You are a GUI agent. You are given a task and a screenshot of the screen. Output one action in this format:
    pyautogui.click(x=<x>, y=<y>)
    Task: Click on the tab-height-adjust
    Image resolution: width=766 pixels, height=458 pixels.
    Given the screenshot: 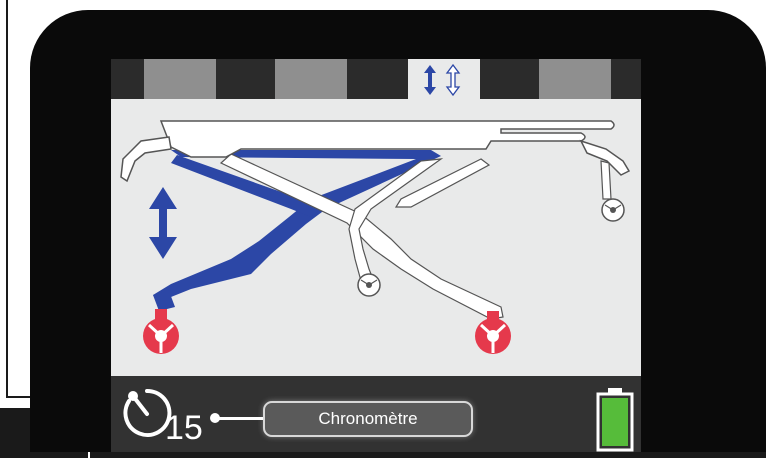 What is the action you would take?
    pyautogui.click(x=444, y=79)
    